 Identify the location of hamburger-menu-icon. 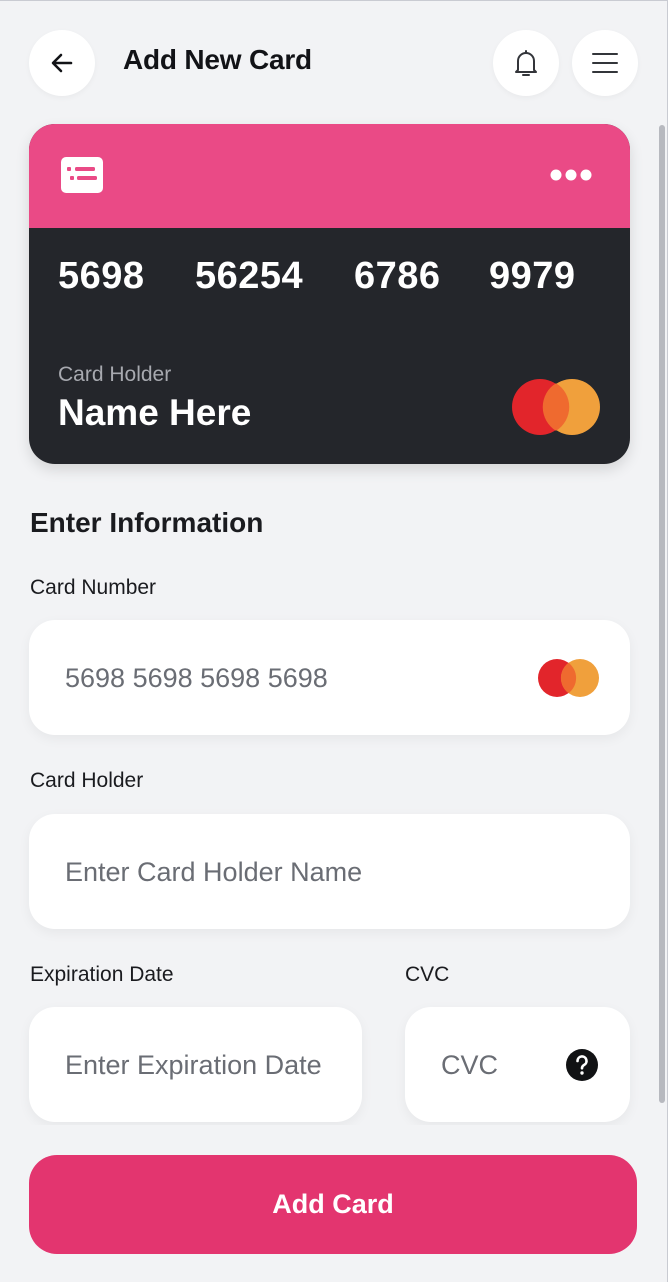
(605, 63).